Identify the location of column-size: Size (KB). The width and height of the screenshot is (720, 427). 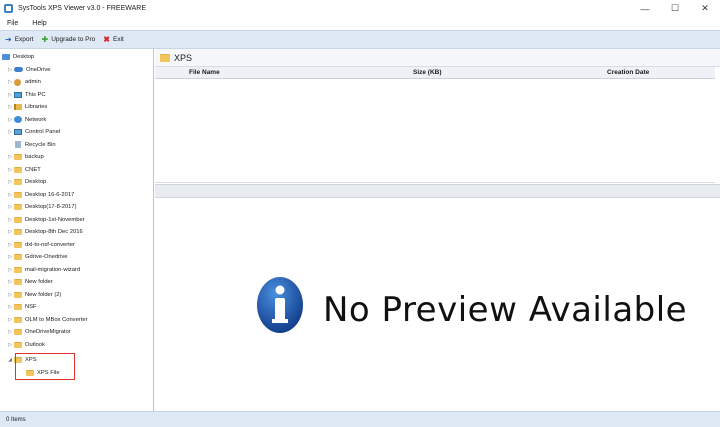
(427, 72).